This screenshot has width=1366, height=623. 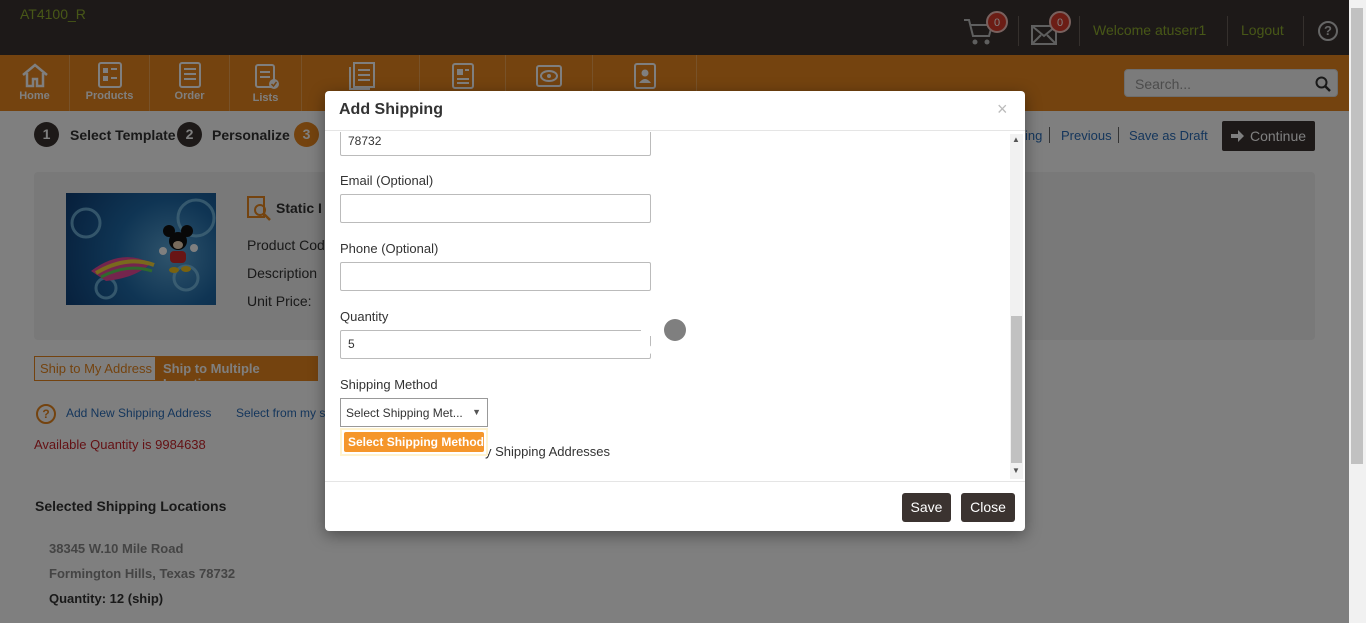 I want to click on loading-gear-icon, so click(x=675, y=330).